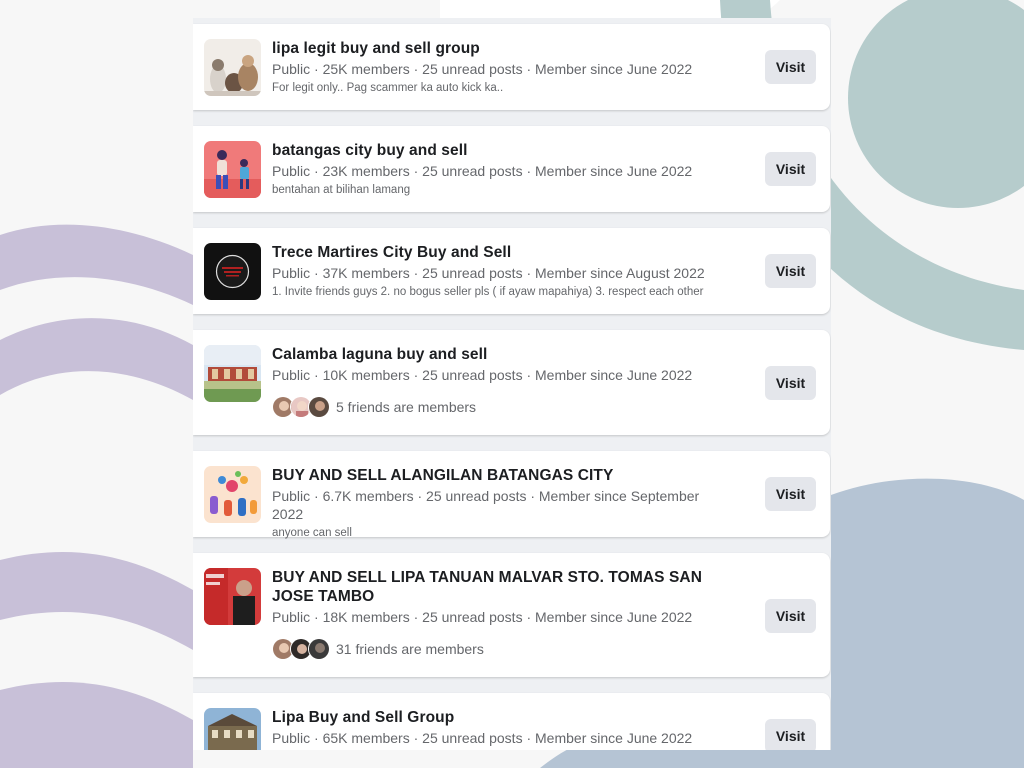  Describe the element at coordinates (406, 407) in the screenshot. I see `friends-count-text: 5 friends are members` at that location.